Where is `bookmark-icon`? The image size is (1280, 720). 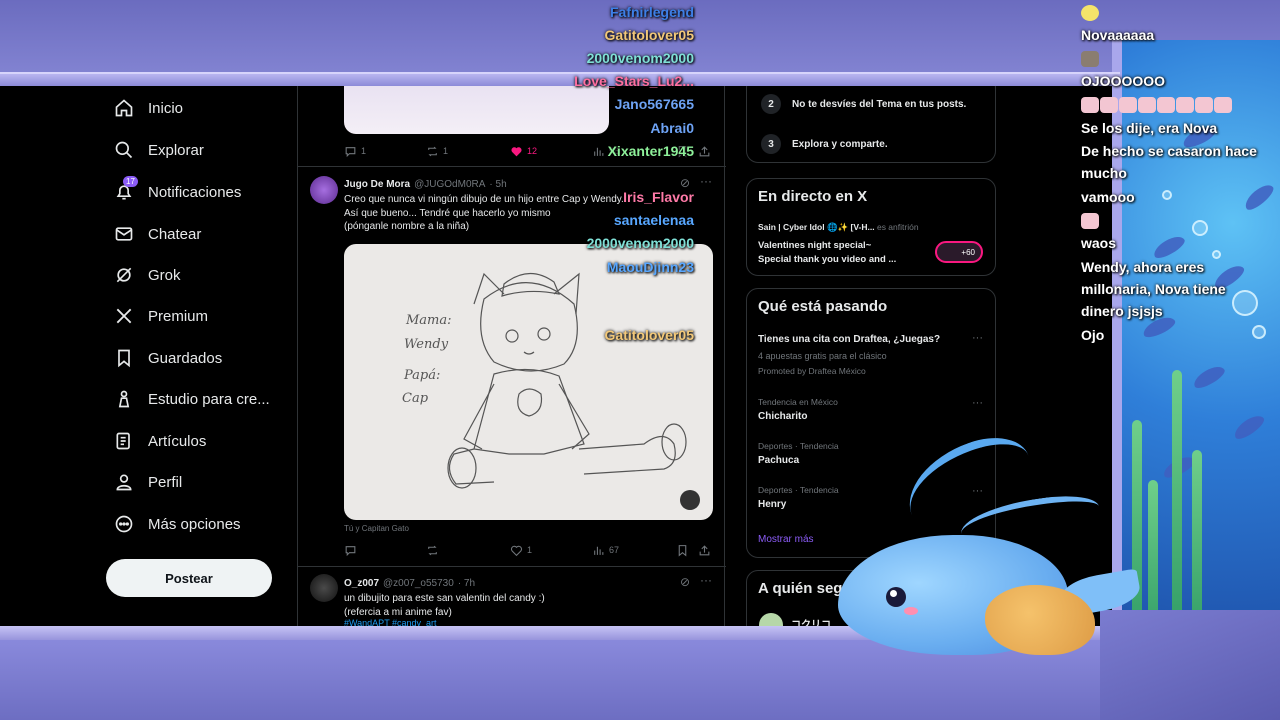
bookmark-icon is located at coordinates (682, 550).